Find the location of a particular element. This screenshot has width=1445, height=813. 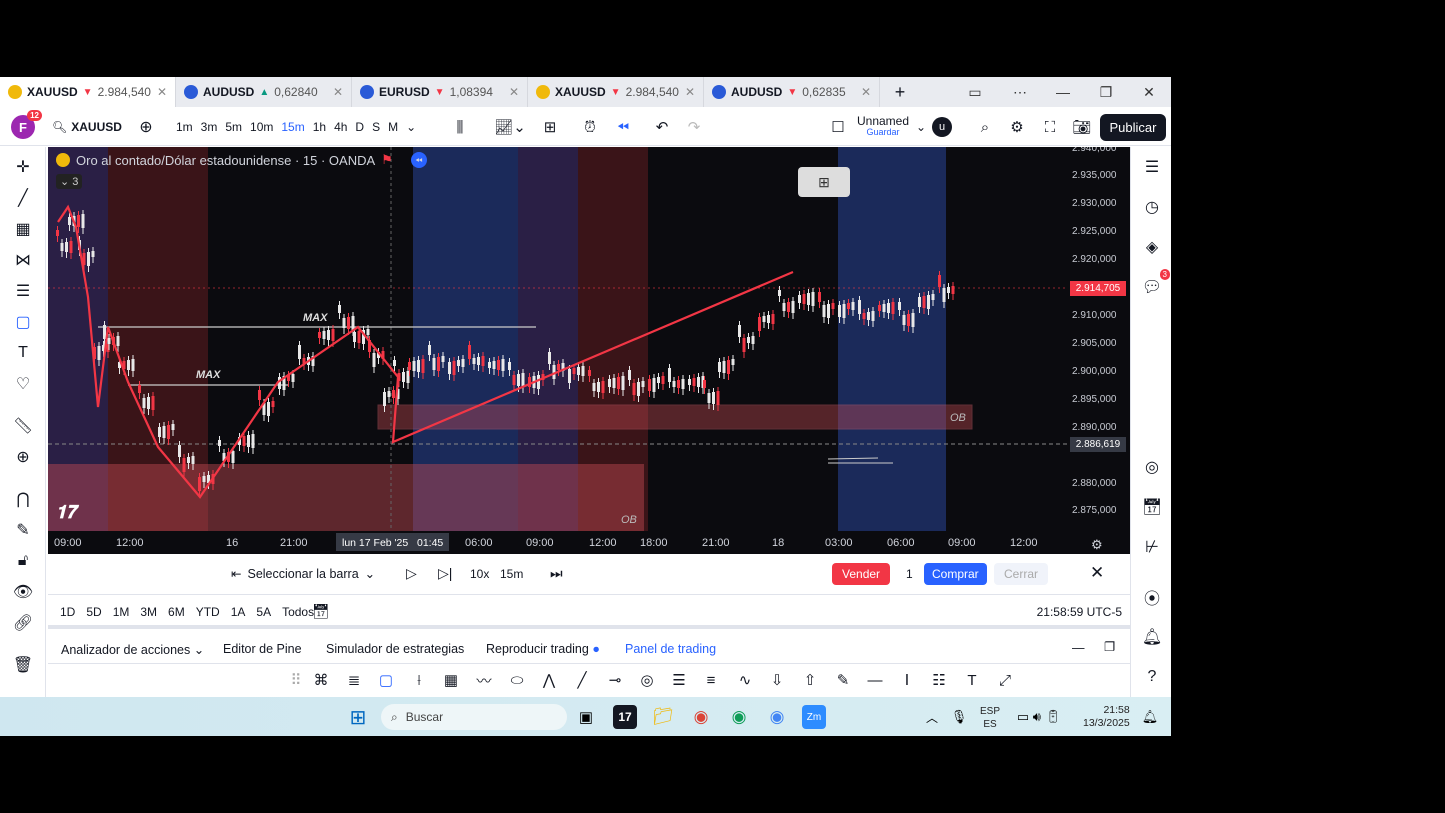

restore-icon: ❐ is located at coordinates (1106, 92).